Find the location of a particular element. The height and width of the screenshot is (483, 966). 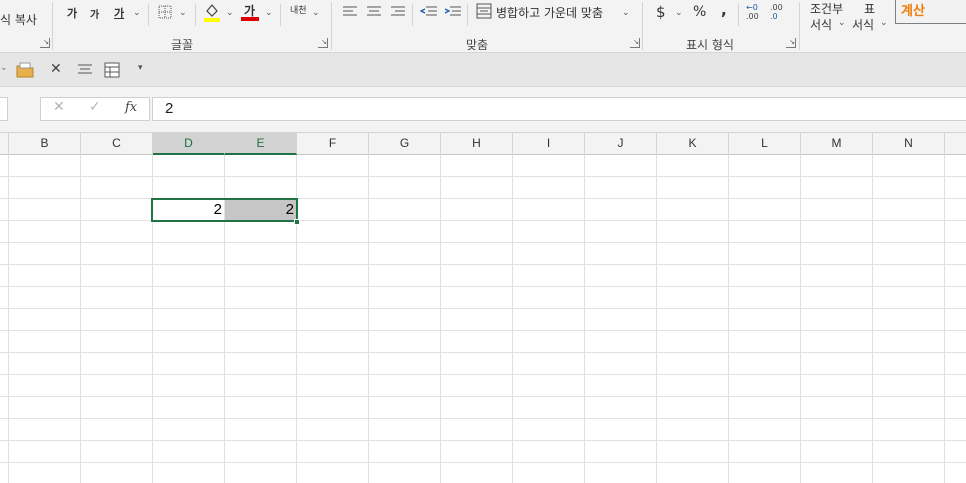

decrease-decimal-icon: .00 .0 is located at coordinates (778, 13).